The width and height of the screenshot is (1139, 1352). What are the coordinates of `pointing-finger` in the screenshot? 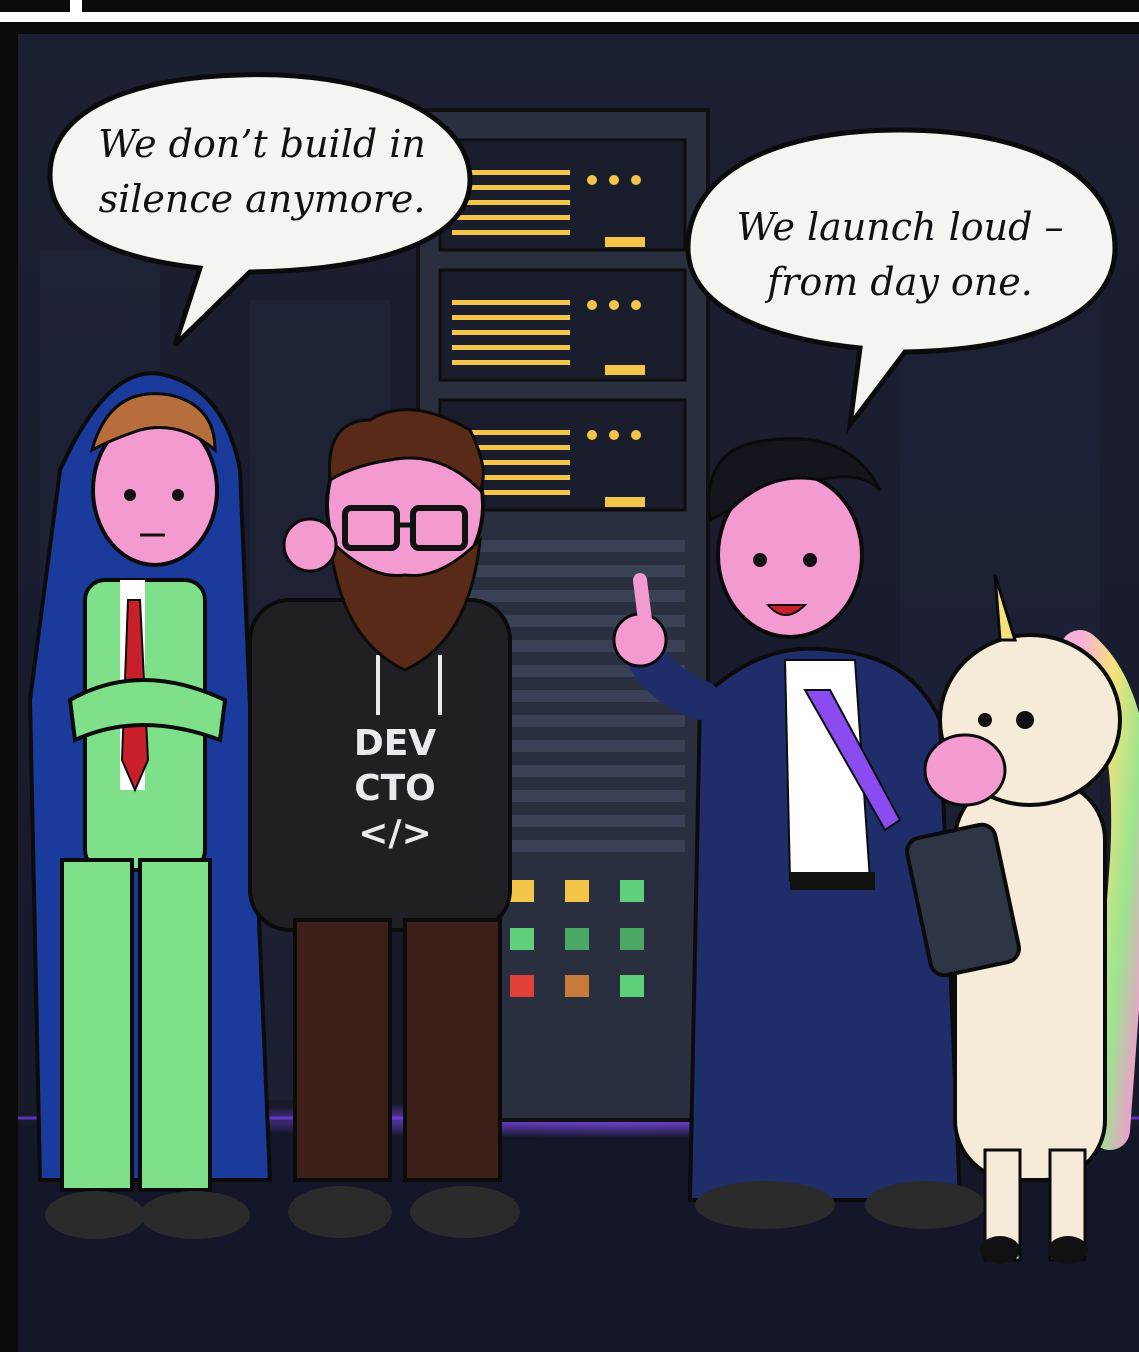 It's located at (642, 600).